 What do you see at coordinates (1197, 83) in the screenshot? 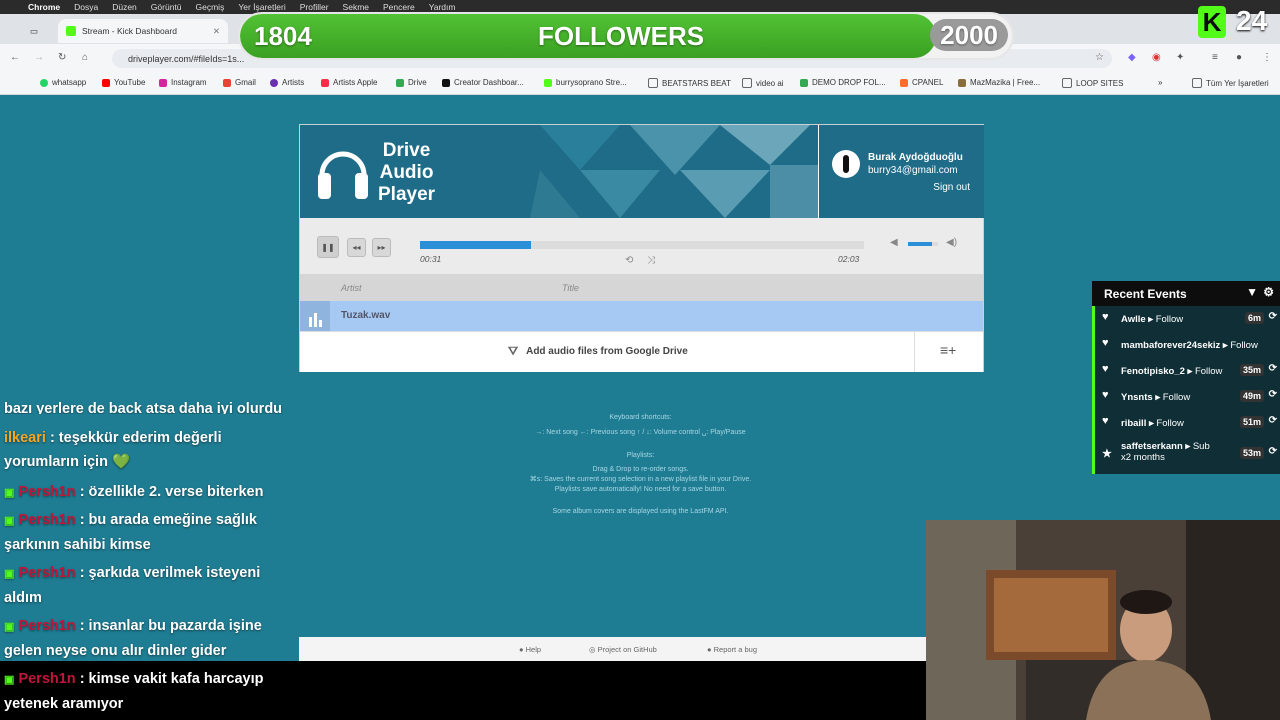
I see `folder-icon` at bounding box center [1197, 83].